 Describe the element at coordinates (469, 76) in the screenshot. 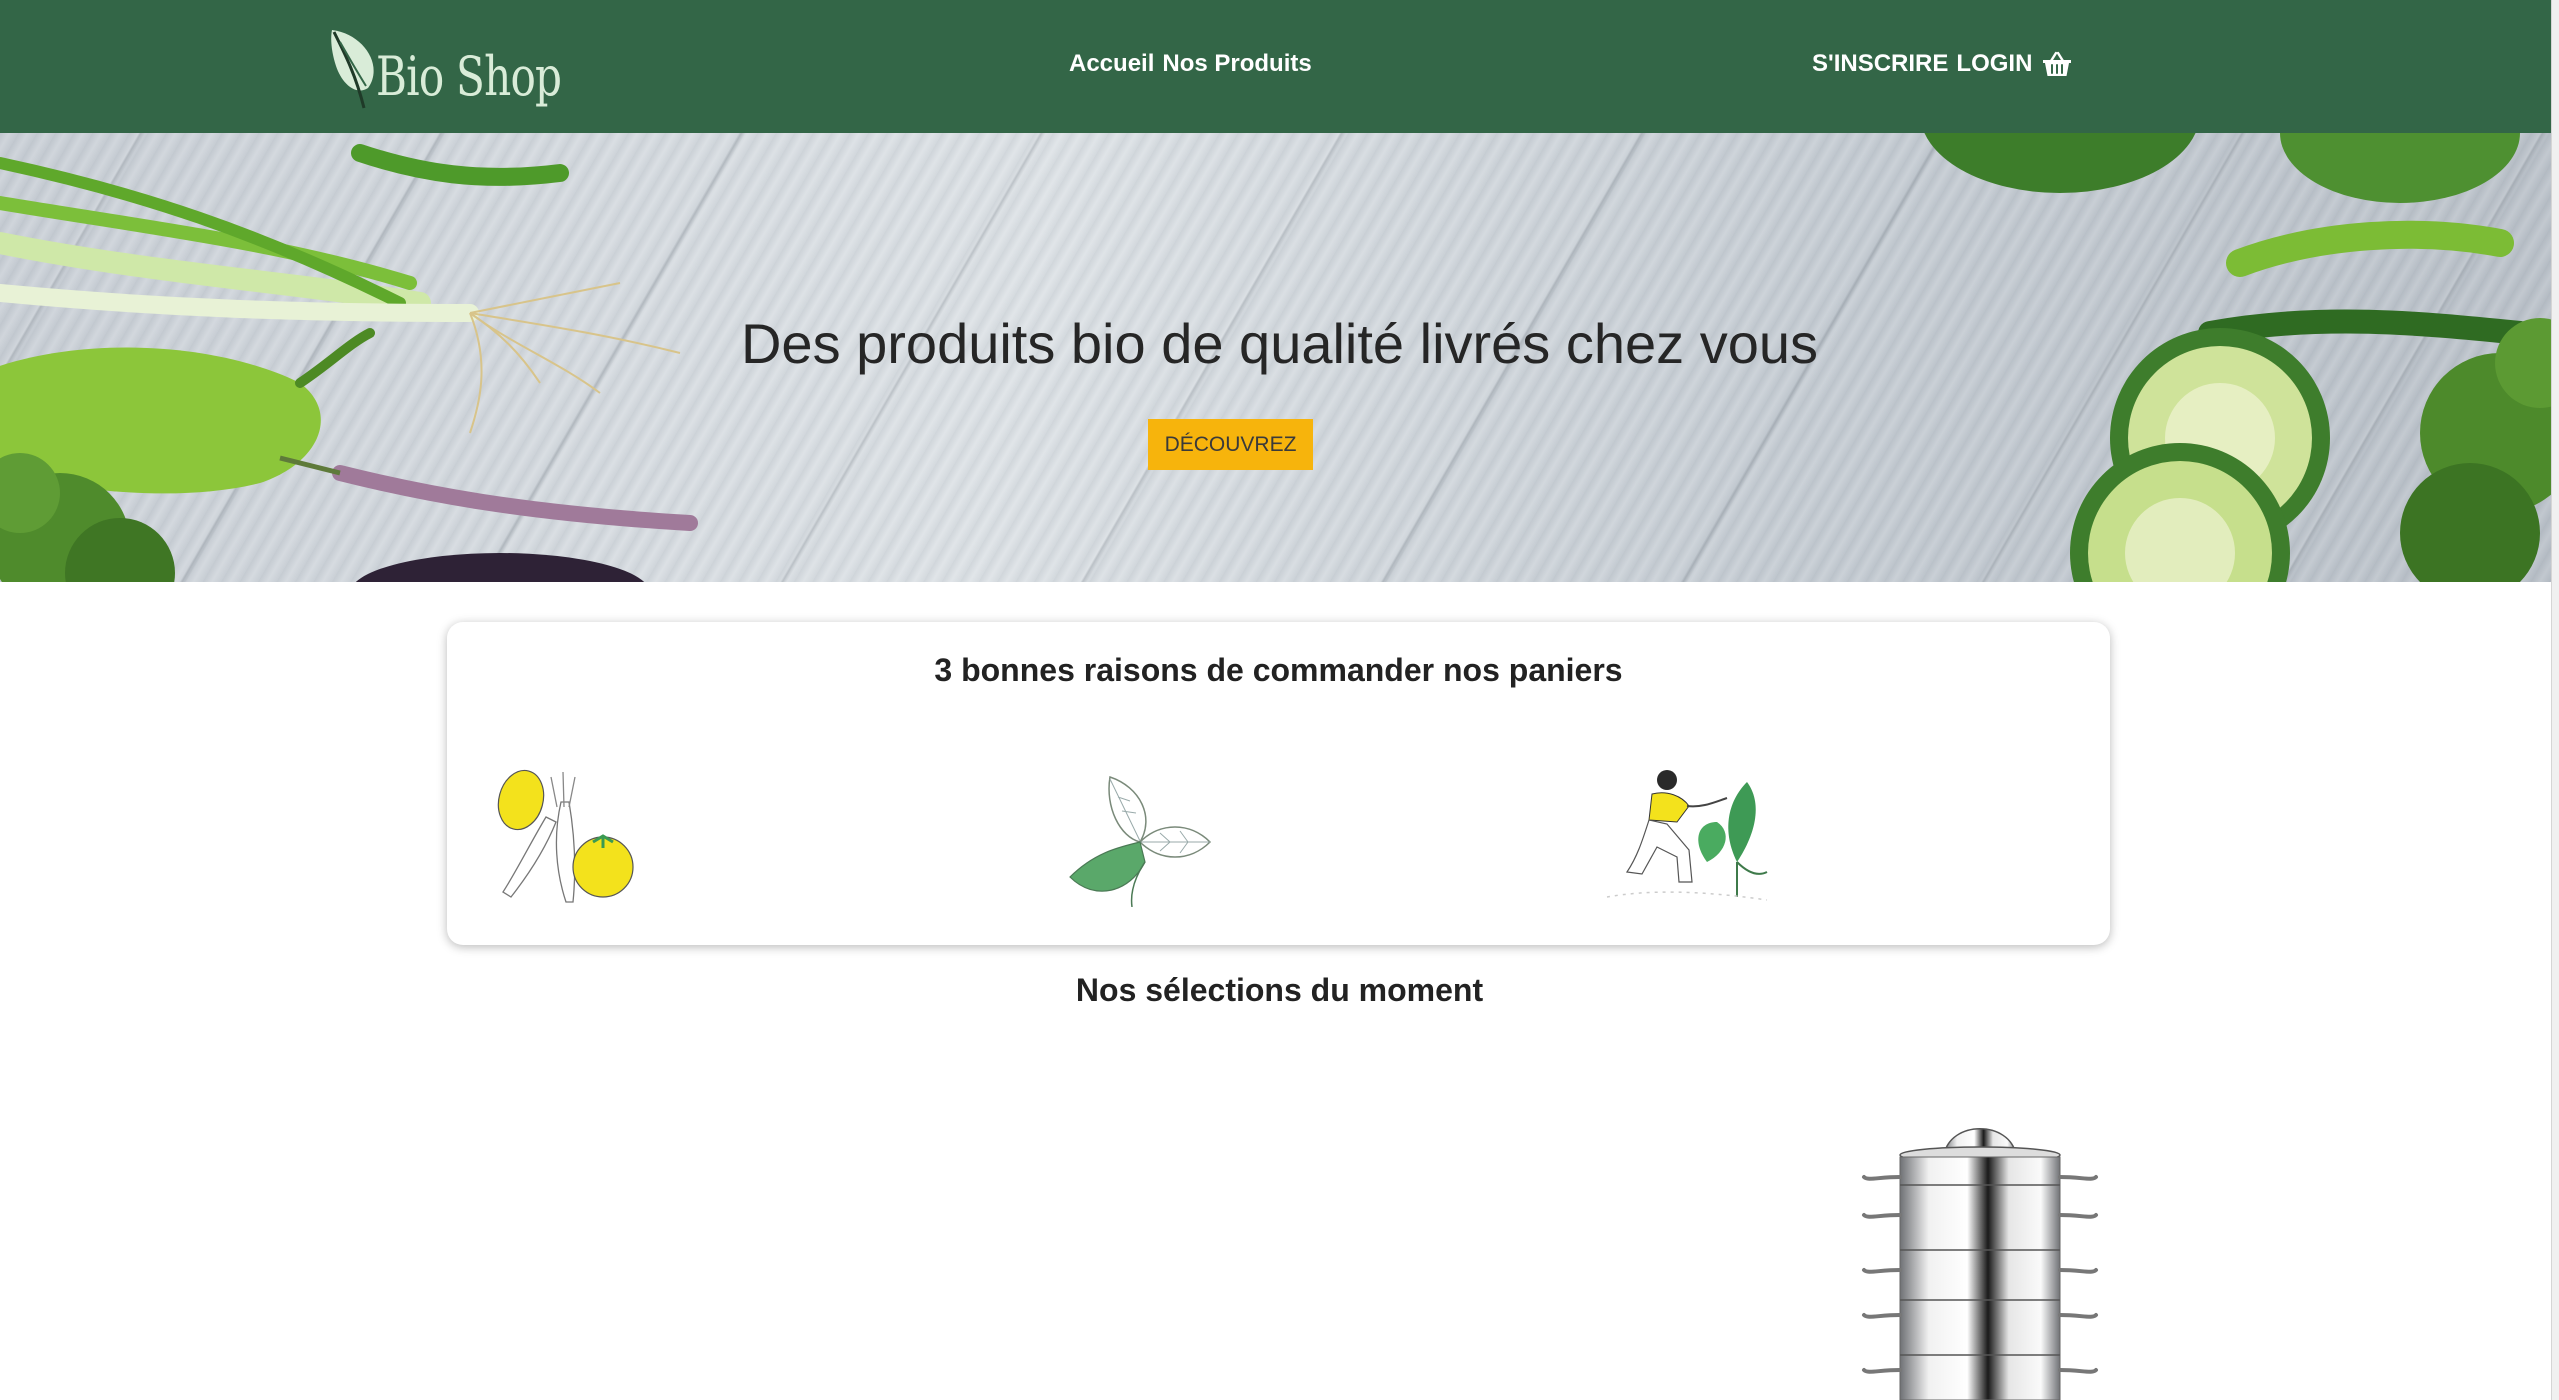

I see `logo-text: Bio Shop` at that location.